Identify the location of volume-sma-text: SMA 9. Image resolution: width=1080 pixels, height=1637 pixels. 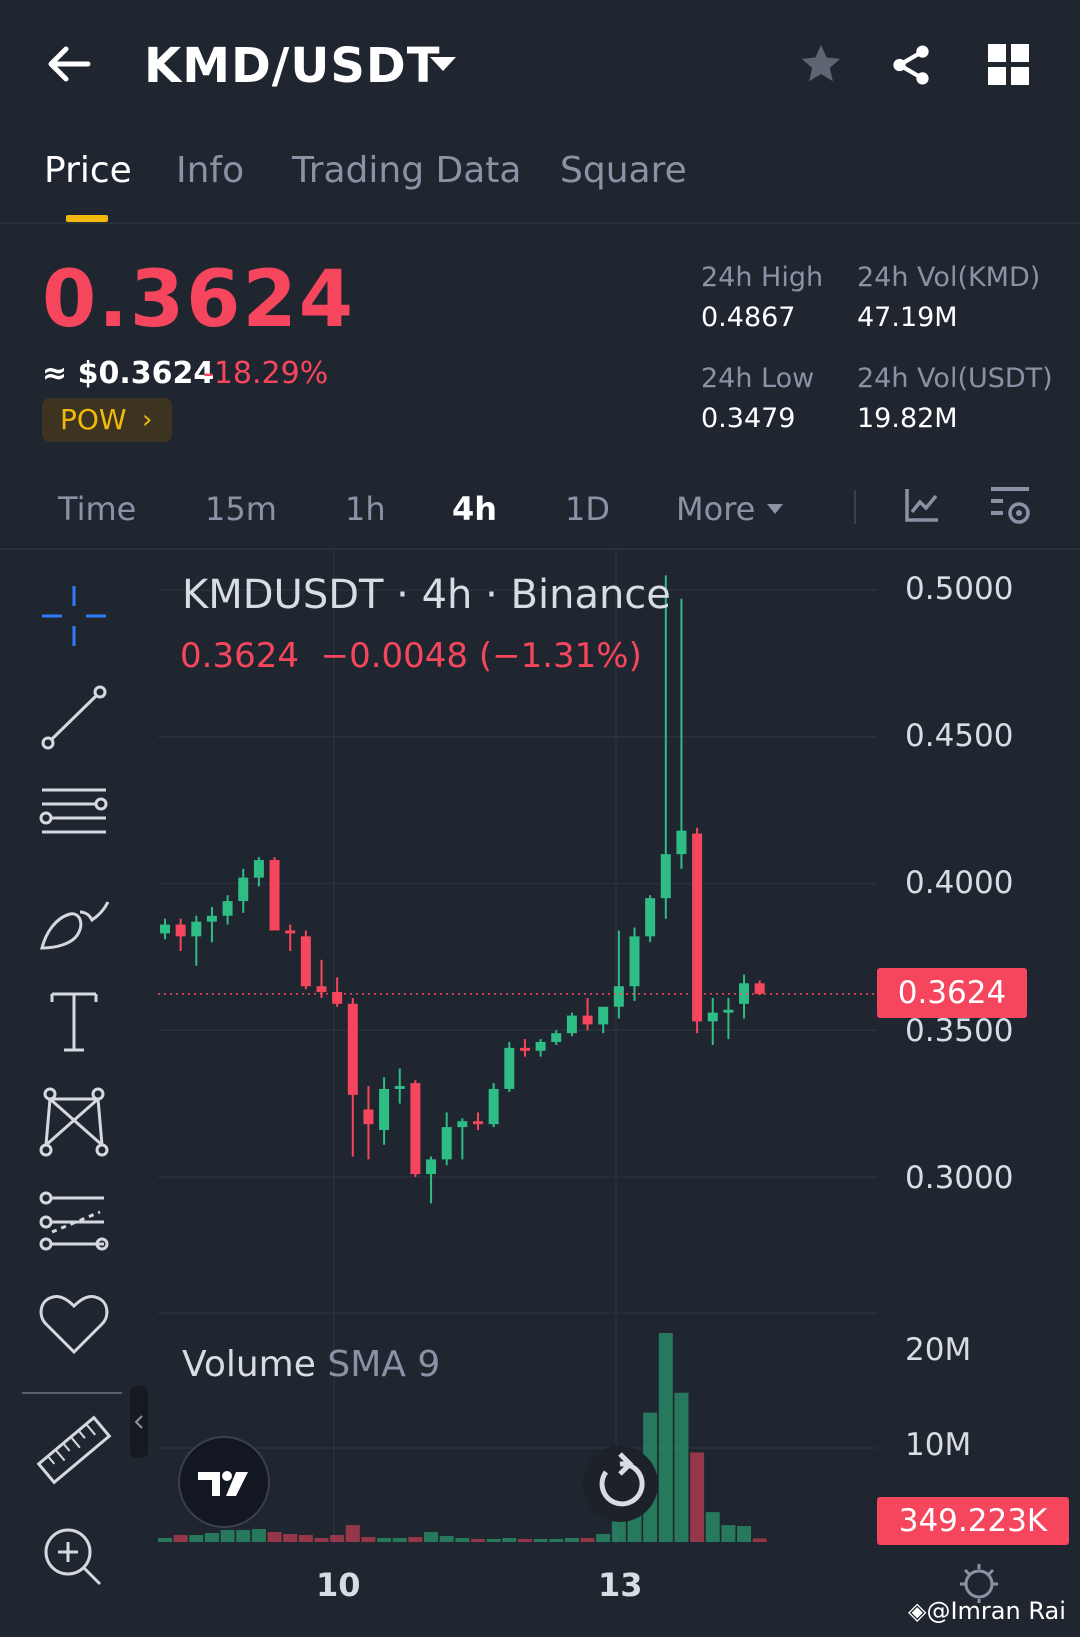
(384, 1364).